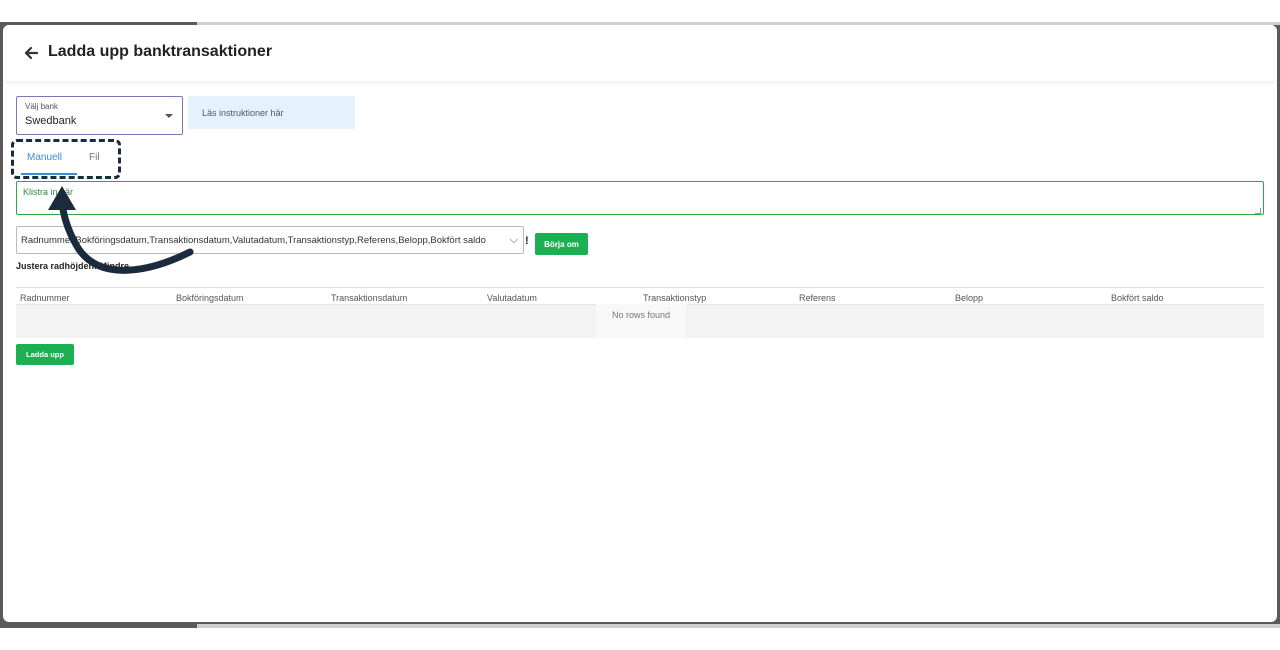 This screenshot has height=650, width=1280. Describe the element at coordinates (72, 266) in the screenshot. I see `row-height-label: Justera radhöjden: Mindre` at that location.